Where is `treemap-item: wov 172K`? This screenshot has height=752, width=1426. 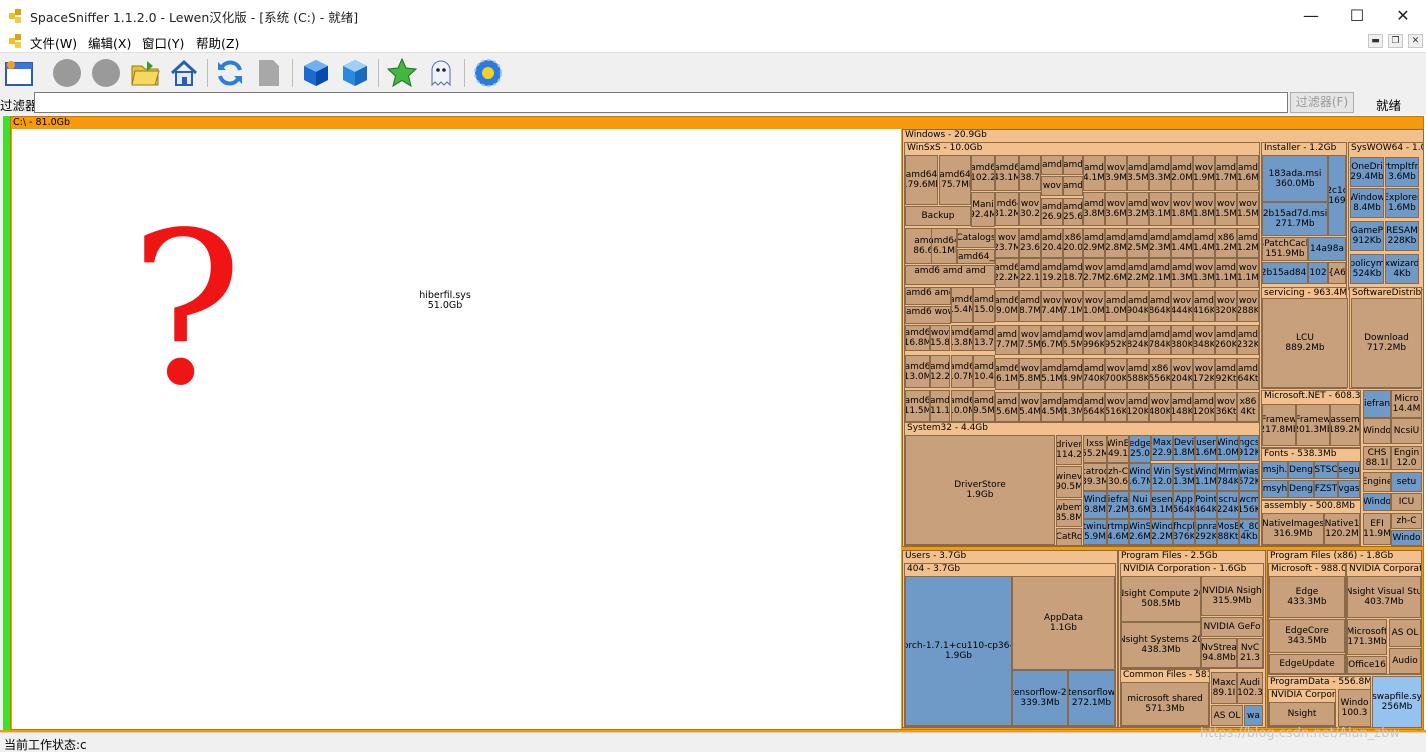
treemap-item: wov 172K is located at coordinates (1204, 374).